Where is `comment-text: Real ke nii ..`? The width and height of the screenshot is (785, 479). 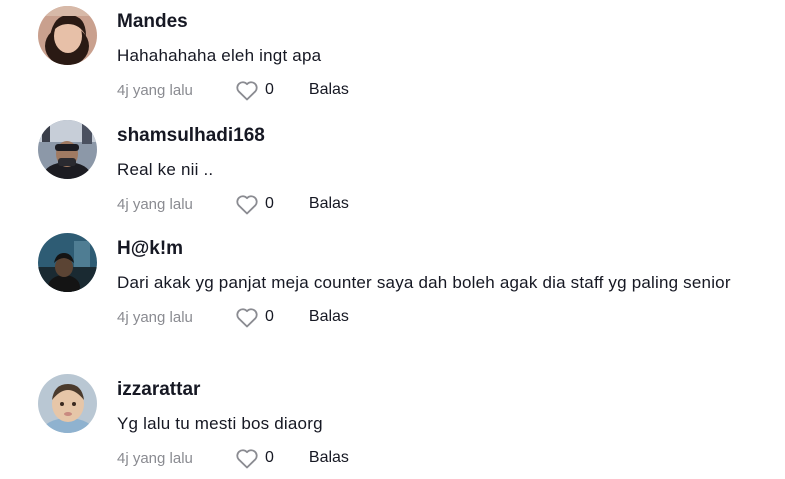
comment-text: Real ke nii .. is located at coordinates (165, 169).